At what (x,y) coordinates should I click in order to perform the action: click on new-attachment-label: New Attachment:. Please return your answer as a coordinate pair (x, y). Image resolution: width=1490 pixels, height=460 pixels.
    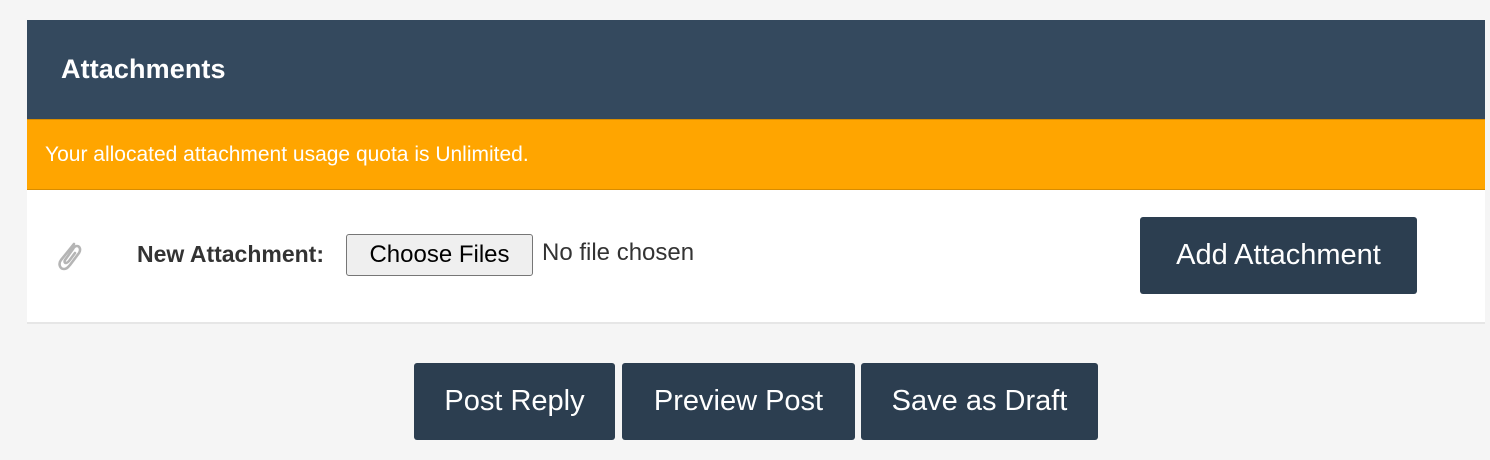
    Looking at the image, I should click on (230, 254).